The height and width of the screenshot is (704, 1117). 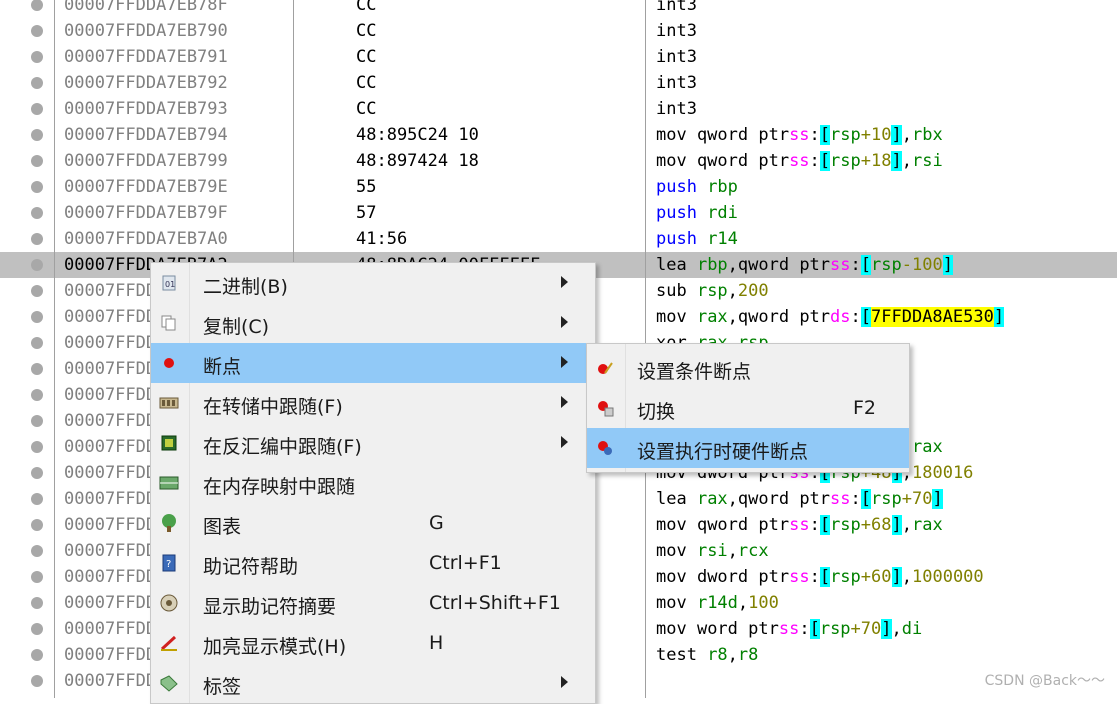 What do you see at coordinates (558, 31) in the screenshot?
I see `disasm-row: 00007FFDDA7EB790 CC int3` at bounding box center [558, 31].